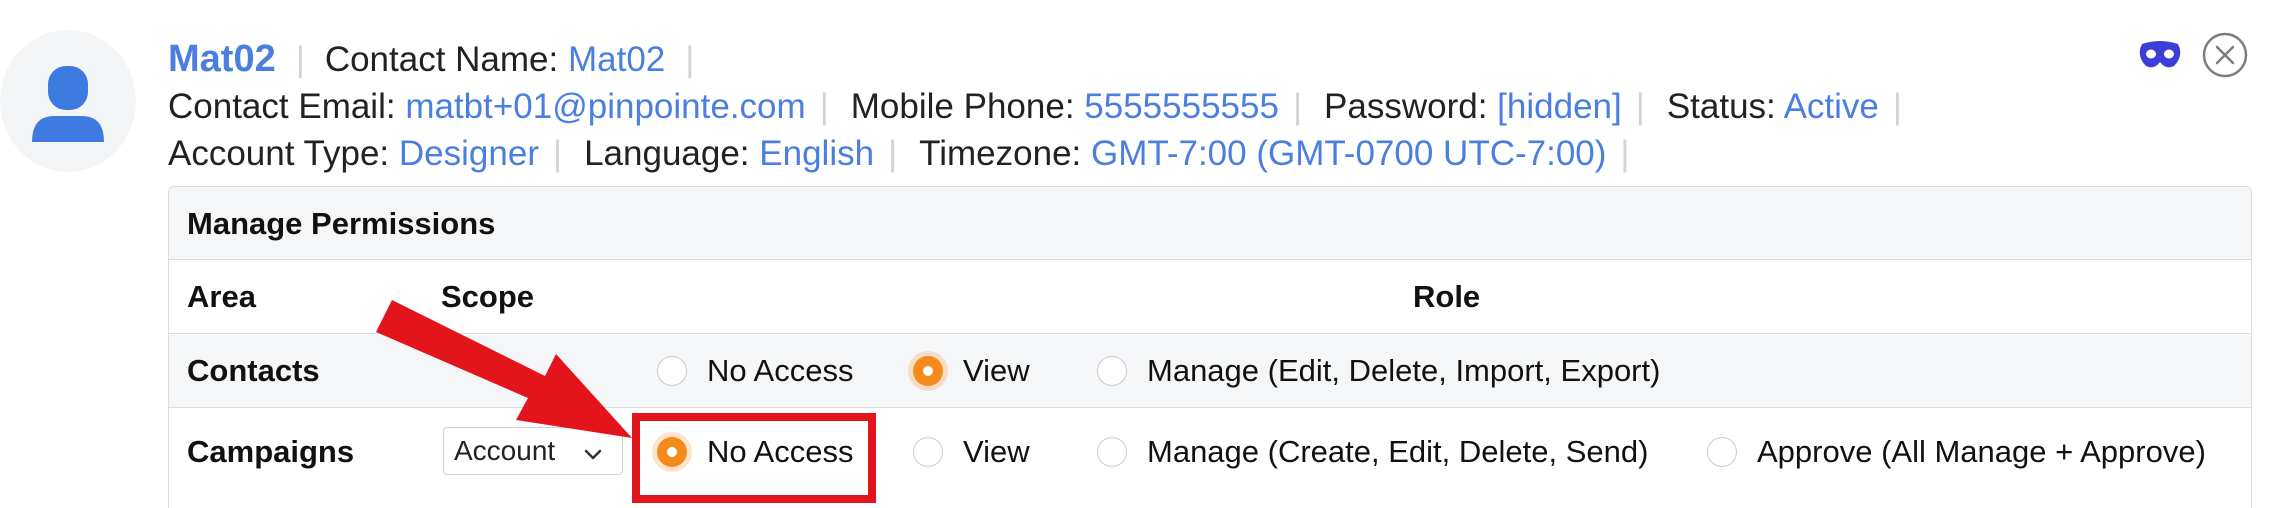 The width and height of the screenshot is (2270, 508). Describe the element at coordinates (469, 153) in the screenshot. I see `account-type-value: Designer` at that location.